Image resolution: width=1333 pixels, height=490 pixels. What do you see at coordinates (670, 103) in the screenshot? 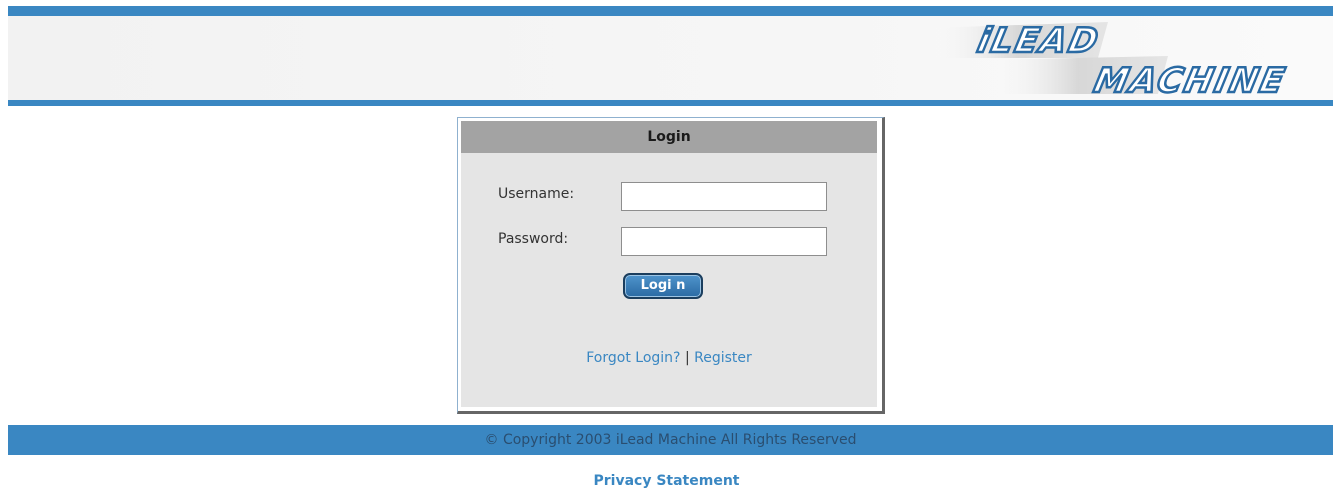
I see `header-accent-bar` at bounding box center [670, 103].